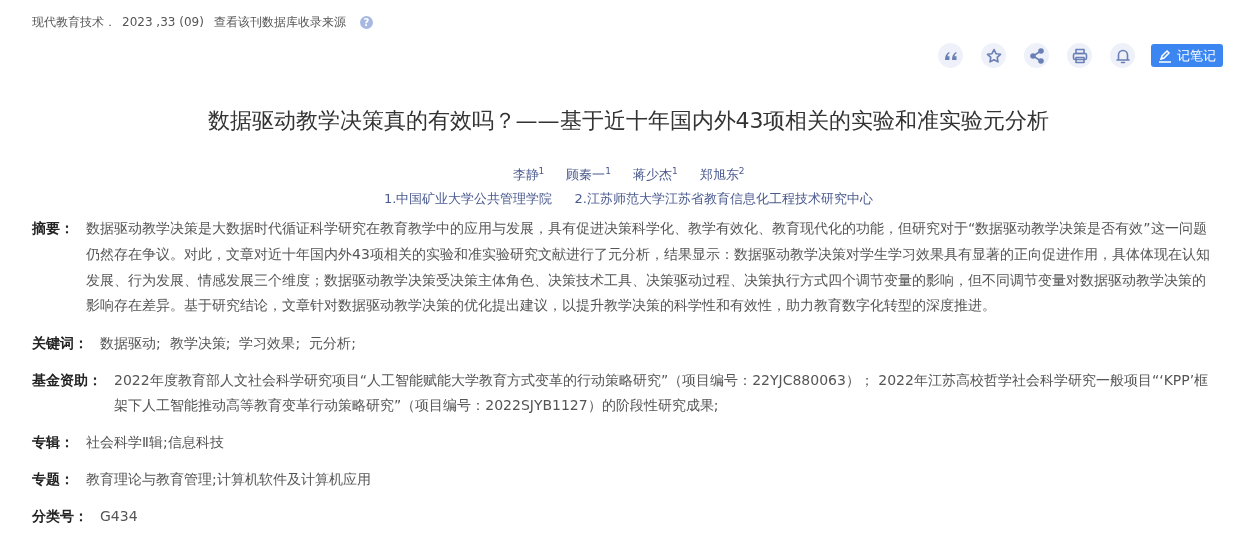 The width and height of the screenshot is (1257, 560). I want to click on field-label: 分类号：, so click(60, 516).